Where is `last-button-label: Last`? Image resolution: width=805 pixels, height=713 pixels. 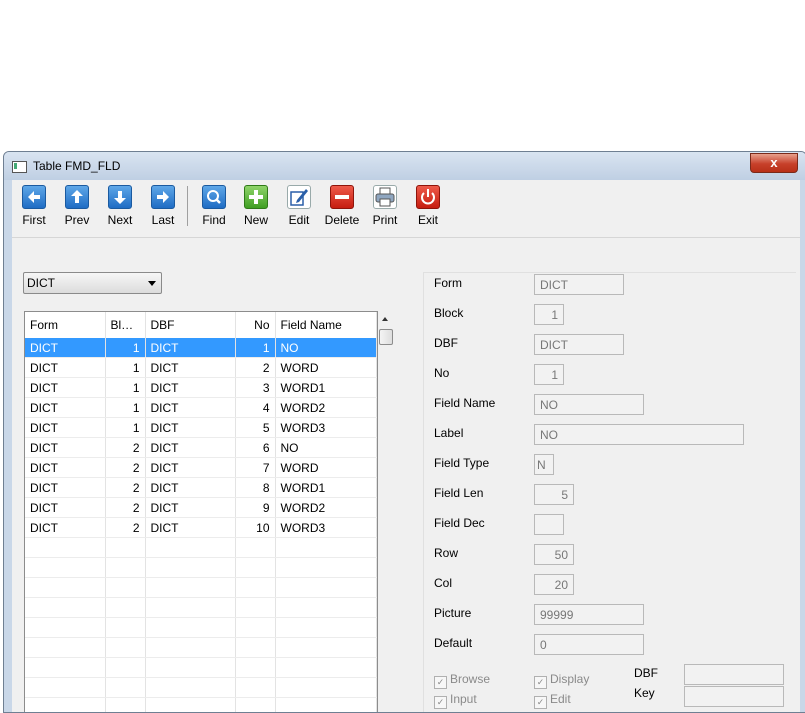
last-button-label: Last is located at coordinates (163, 220).